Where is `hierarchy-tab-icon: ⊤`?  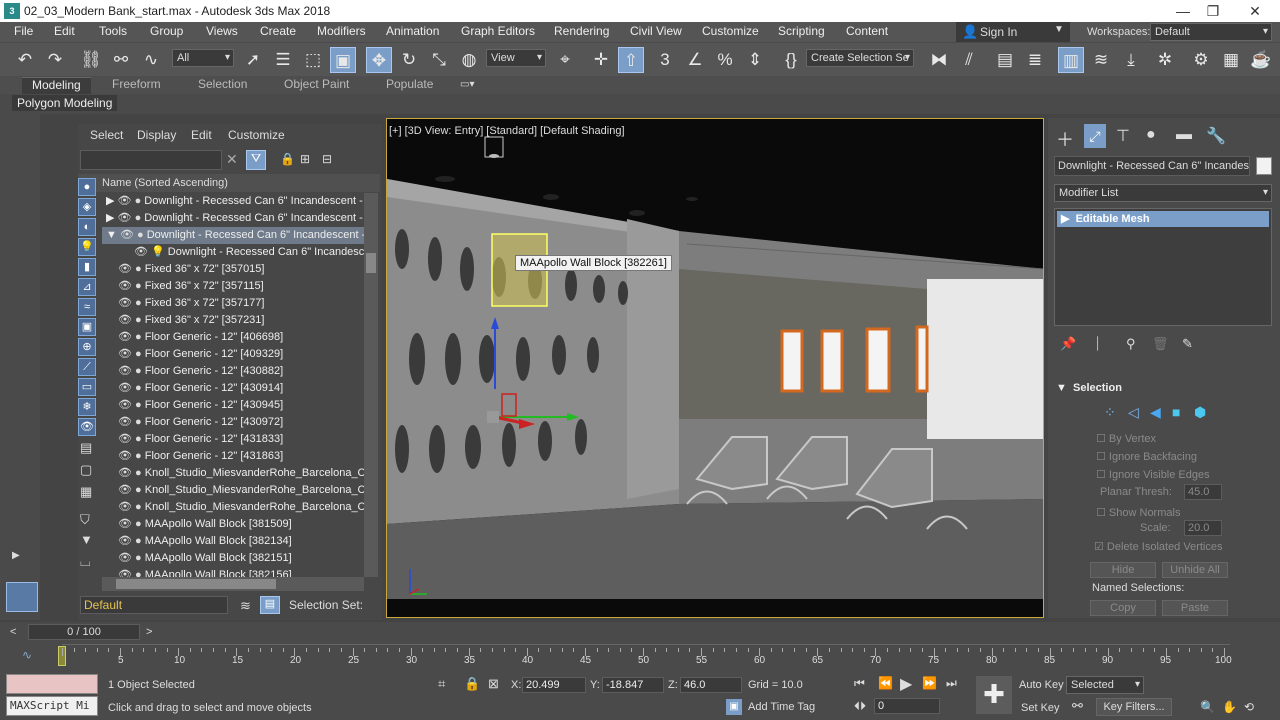 hierarchy-tab-icon: ⊤ is located at coordinates (1123, 136).